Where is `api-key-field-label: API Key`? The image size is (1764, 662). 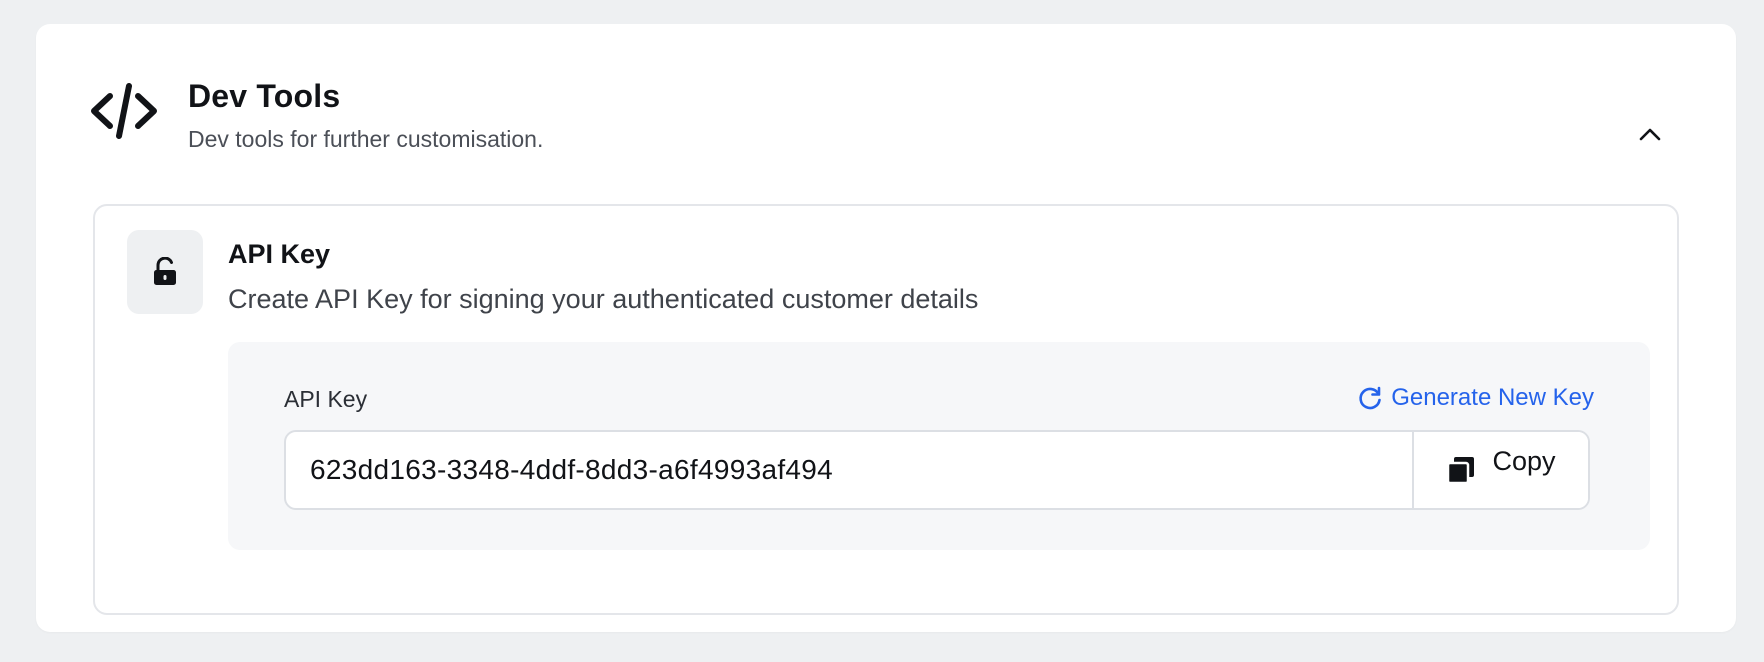
api-key-field-label: API Key is located at coordinates (326, 399).